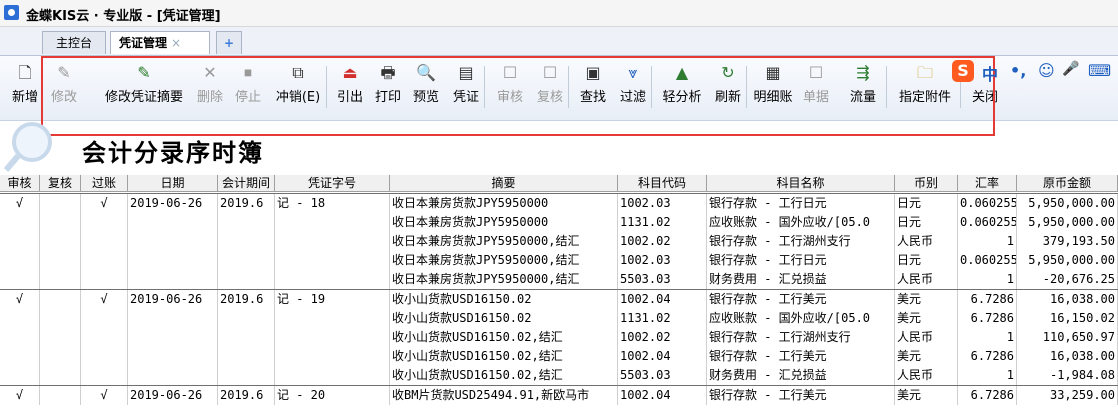 This screenshot has width=1118, height=419. What do you see at coordinates (990, 73) in the screenshot?
I see `ime-chinese-mode-icon: 中` at bounding box center [990, 73].